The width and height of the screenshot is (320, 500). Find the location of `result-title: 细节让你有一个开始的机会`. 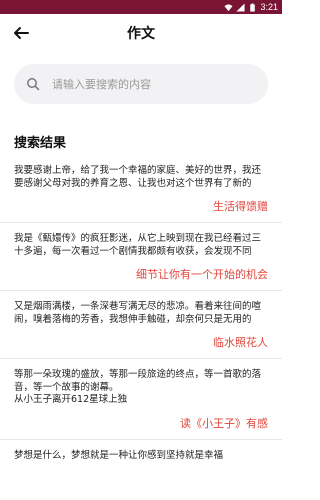

result-title: 细节让你有一个开始的机会 is located at coordinates (141, 274).